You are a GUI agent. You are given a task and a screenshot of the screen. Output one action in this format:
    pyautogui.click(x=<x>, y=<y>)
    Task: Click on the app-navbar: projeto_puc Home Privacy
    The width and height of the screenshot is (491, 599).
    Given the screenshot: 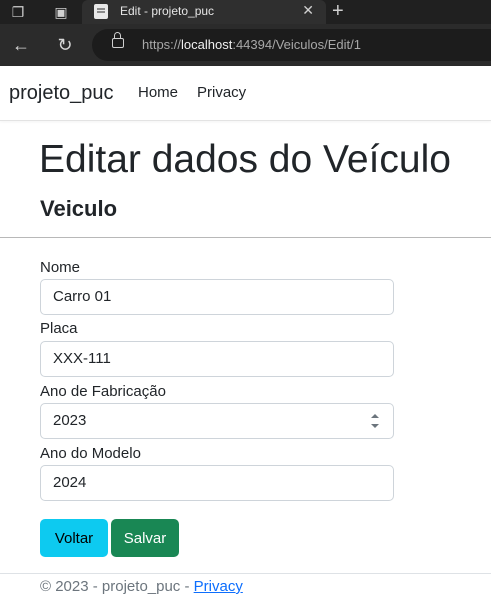 What is the action you would take?
    pyautogui.click(x=245, y=93)
    